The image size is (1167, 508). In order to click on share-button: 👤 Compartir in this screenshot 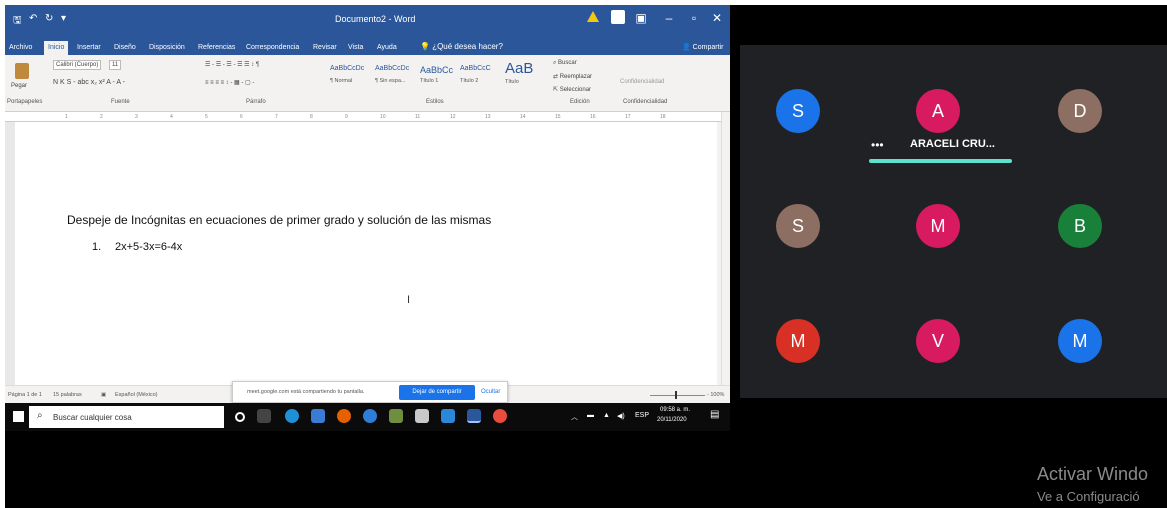, I will do `click(702, 47)`.